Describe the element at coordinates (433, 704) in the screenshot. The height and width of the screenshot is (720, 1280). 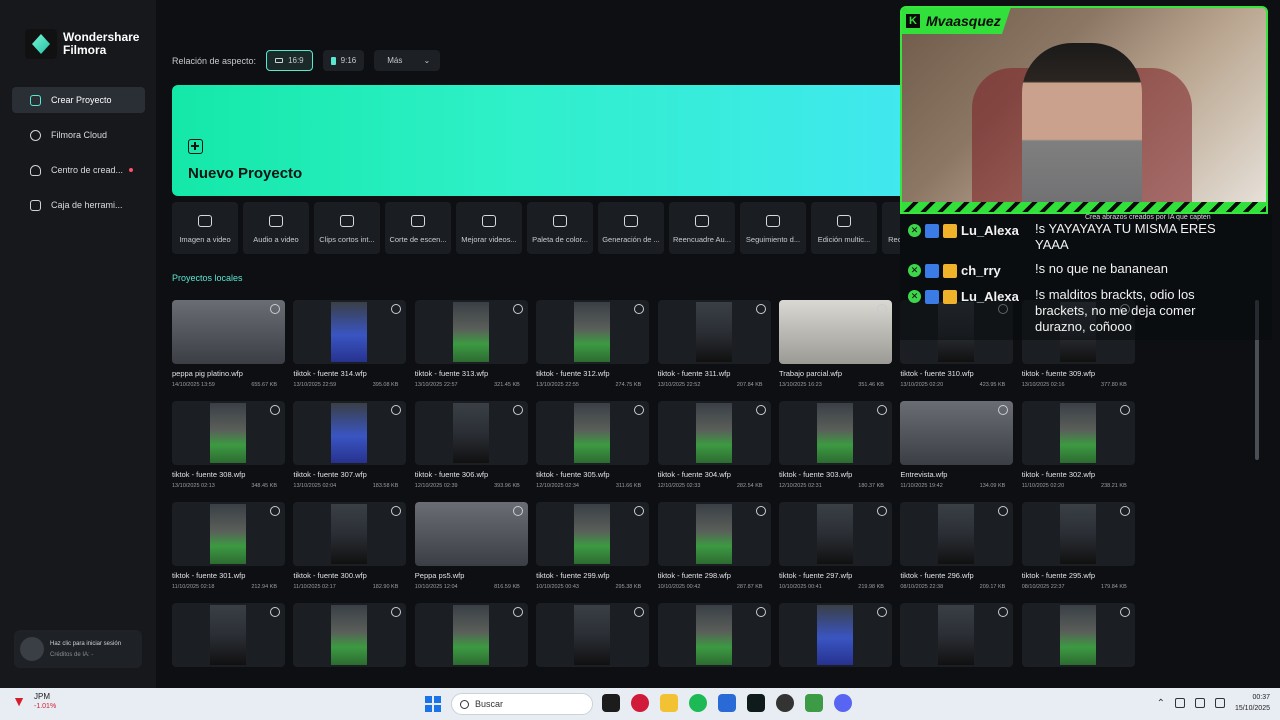
I see `windows-start-icon` at that location.